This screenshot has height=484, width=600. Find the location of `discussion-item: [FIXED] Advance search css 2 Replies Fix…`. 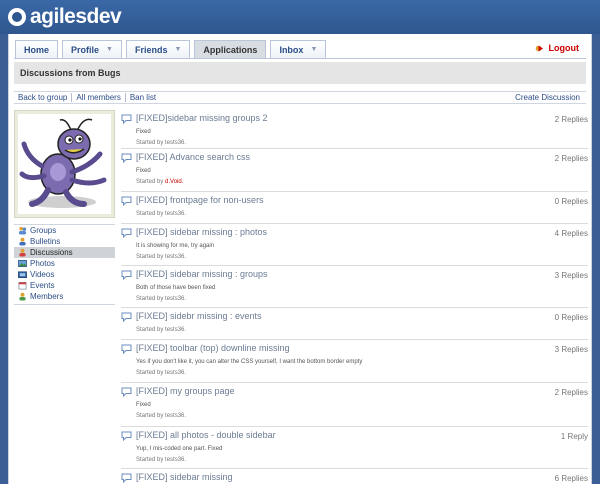

discussion-item: [FIXED] Advance search css 2 Replies Fix… is located at coordinates (354, 170).